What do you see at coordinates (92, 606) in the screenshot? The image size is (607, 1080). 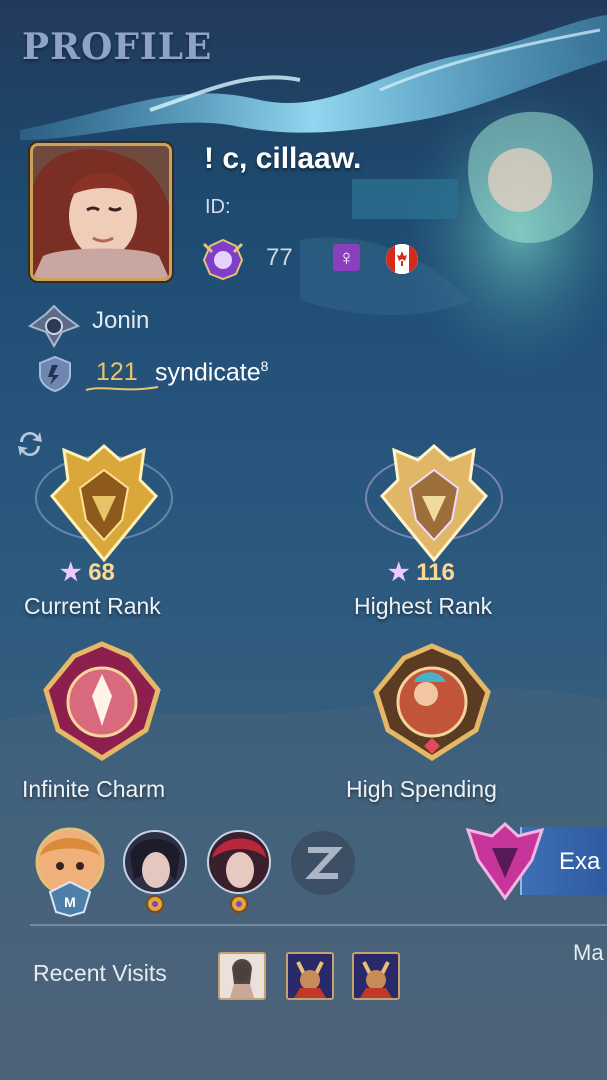 I see `current-rank-label: Current Rank` at bounding box center [92, 606].